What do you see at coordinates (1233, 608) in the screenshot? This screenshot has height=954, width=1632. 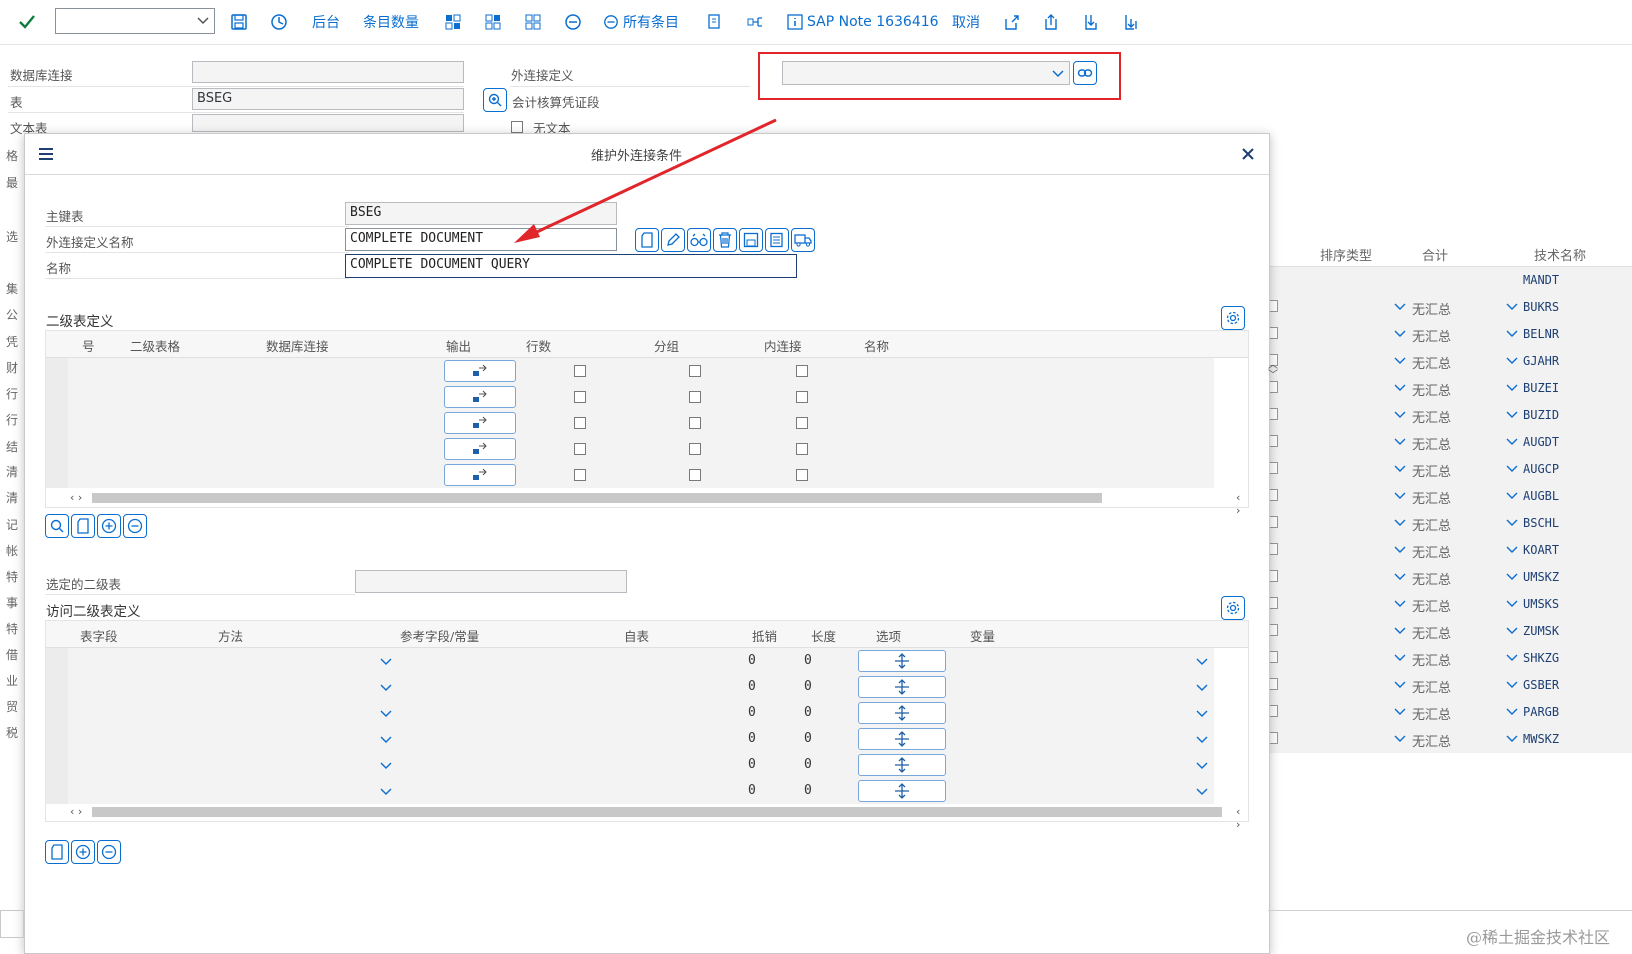 I see `access-grid-settings-button` at bounding box center [1233, 608].